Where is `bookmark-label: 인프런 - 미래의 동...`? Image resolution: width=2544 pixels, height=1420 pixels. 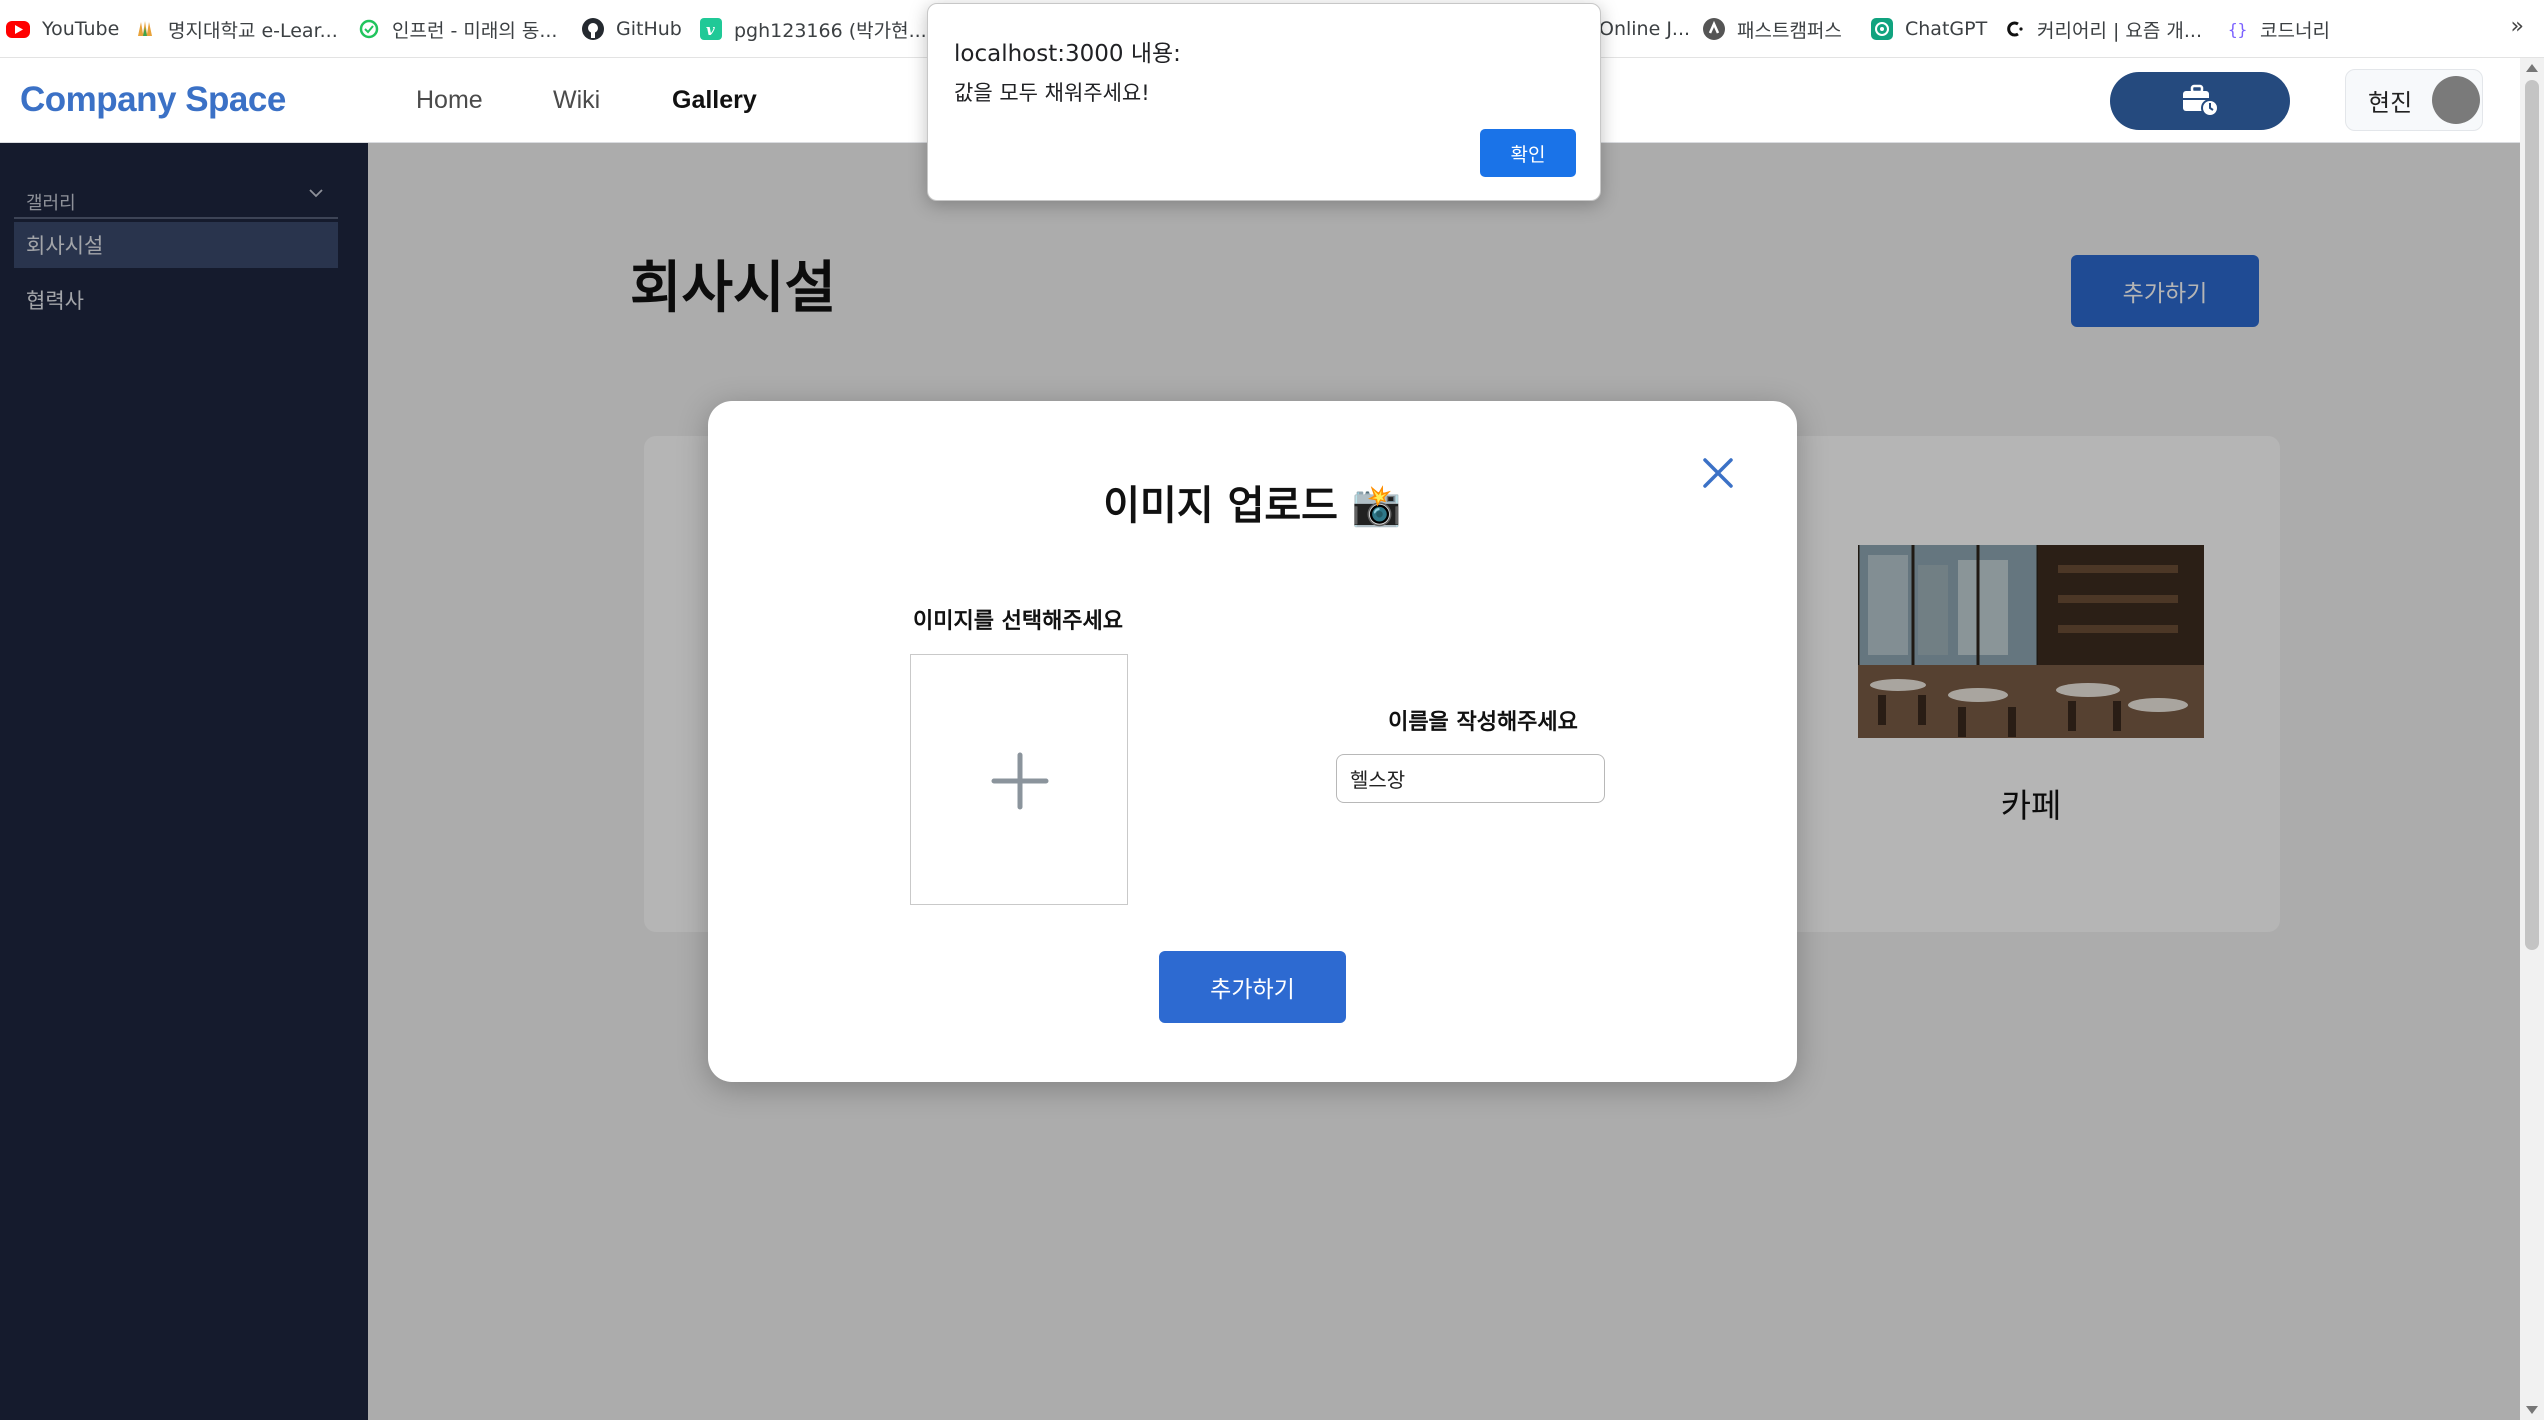
bookmark-label: 인프런 - 미래의 동... is located at coordinates (475, 30).